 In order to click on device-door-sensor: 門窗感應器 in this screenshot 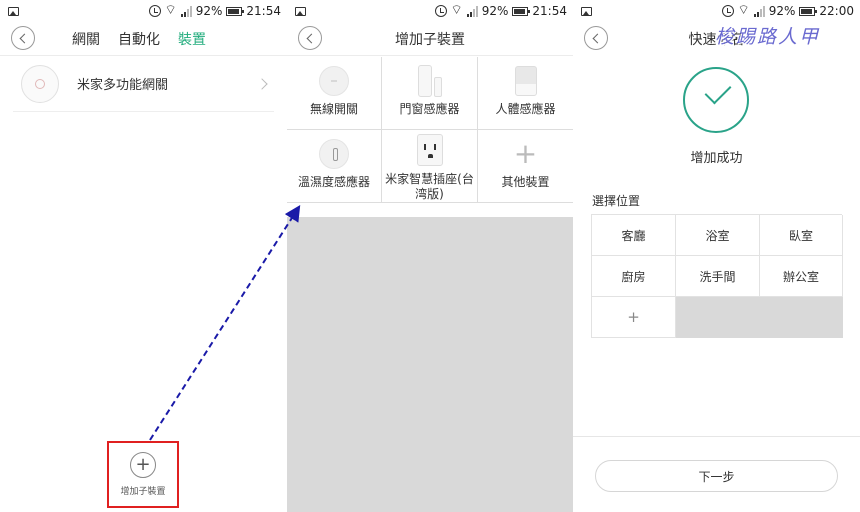, I will do `click(430, 93)`.